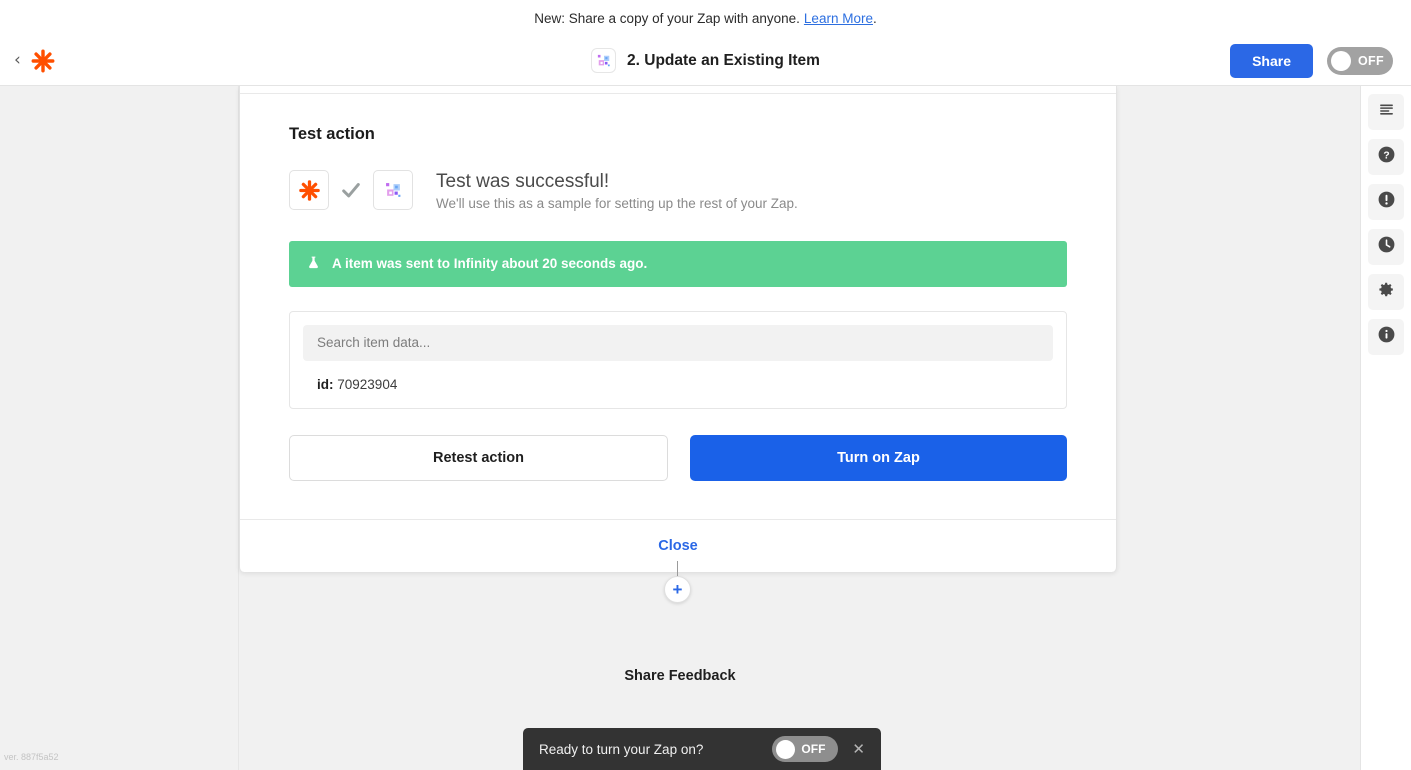 The height and width of the screenshot is (770, 1411). I want to click on notes-icon, so click(1386, 112).